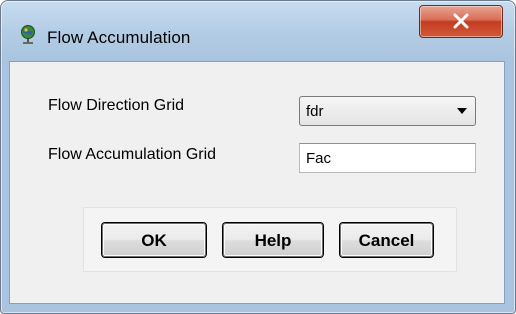 This screenshot has width=516, height=314. I want to click on flow-direction-label: Flow Direction Grid, so click(116, 105).